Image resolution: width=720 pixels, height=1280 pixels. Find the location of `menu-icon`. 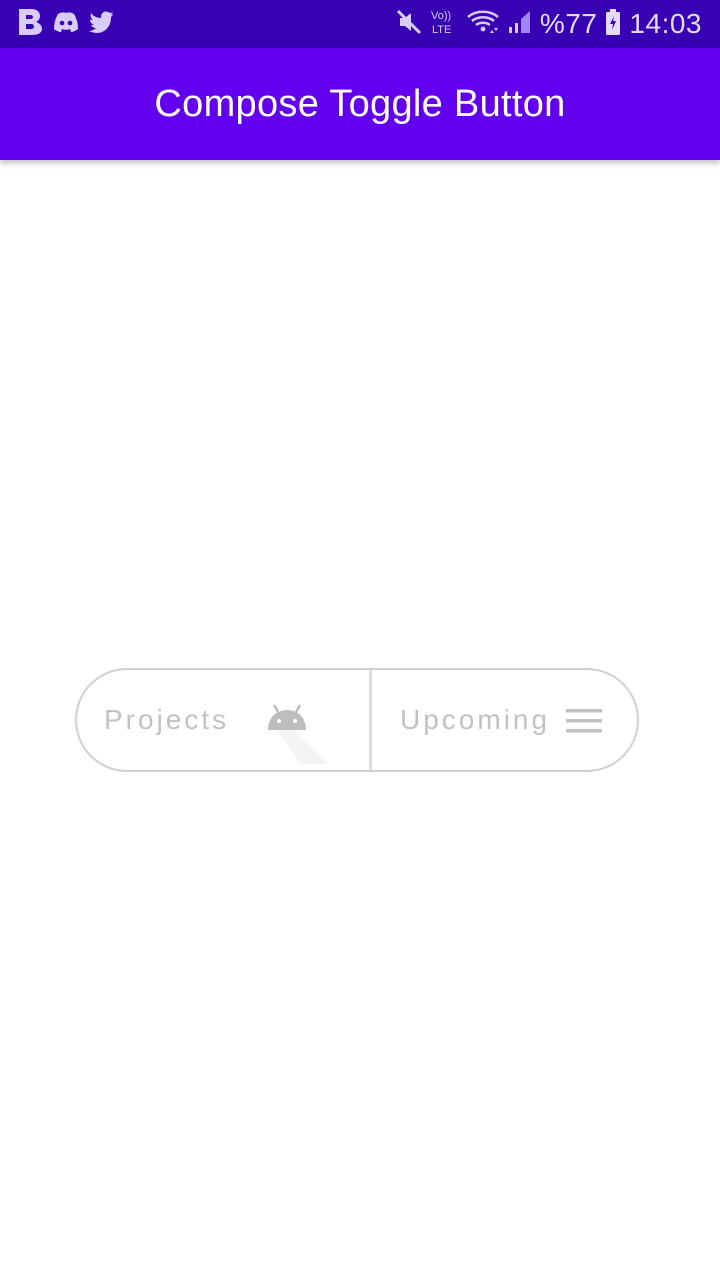

menu-icon is located at coordinates (584, 721).